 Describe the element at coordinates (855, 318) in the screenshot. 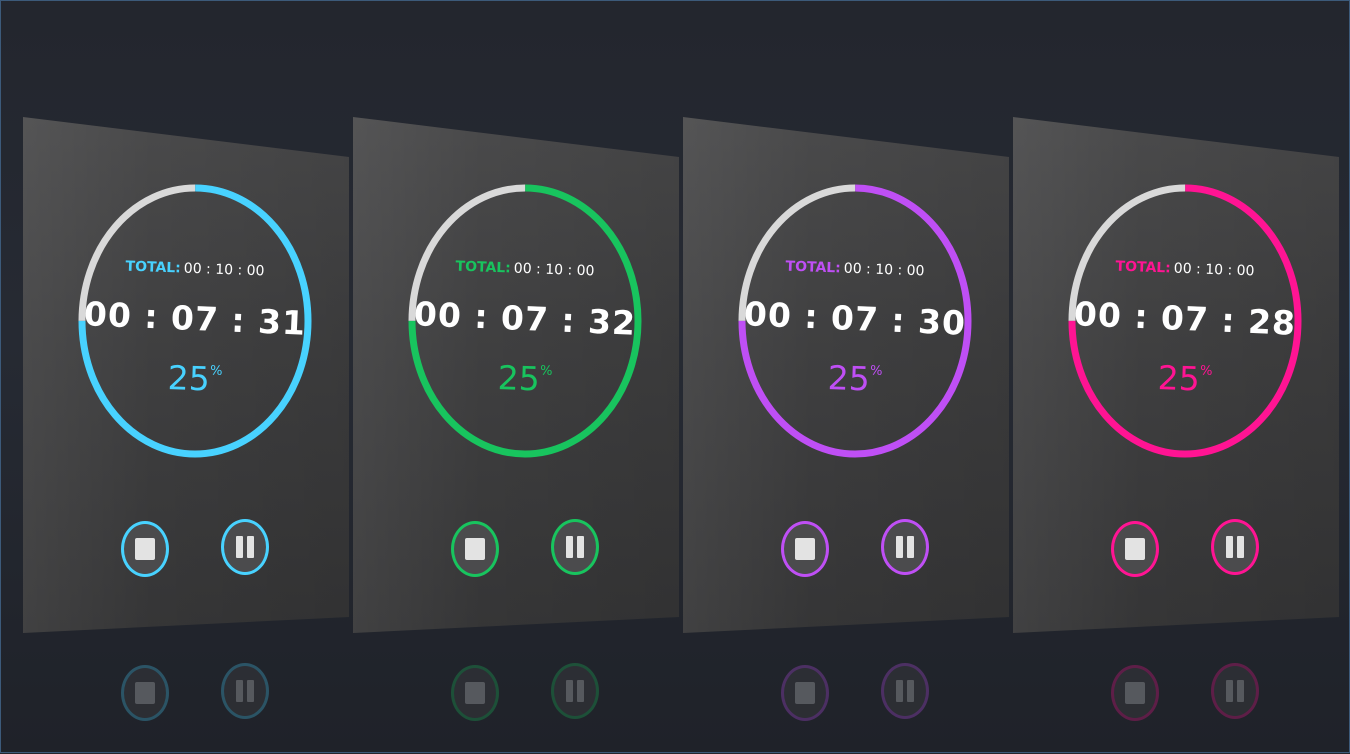

I see `elapsed-time: 00 : 07 : 30` at that location.